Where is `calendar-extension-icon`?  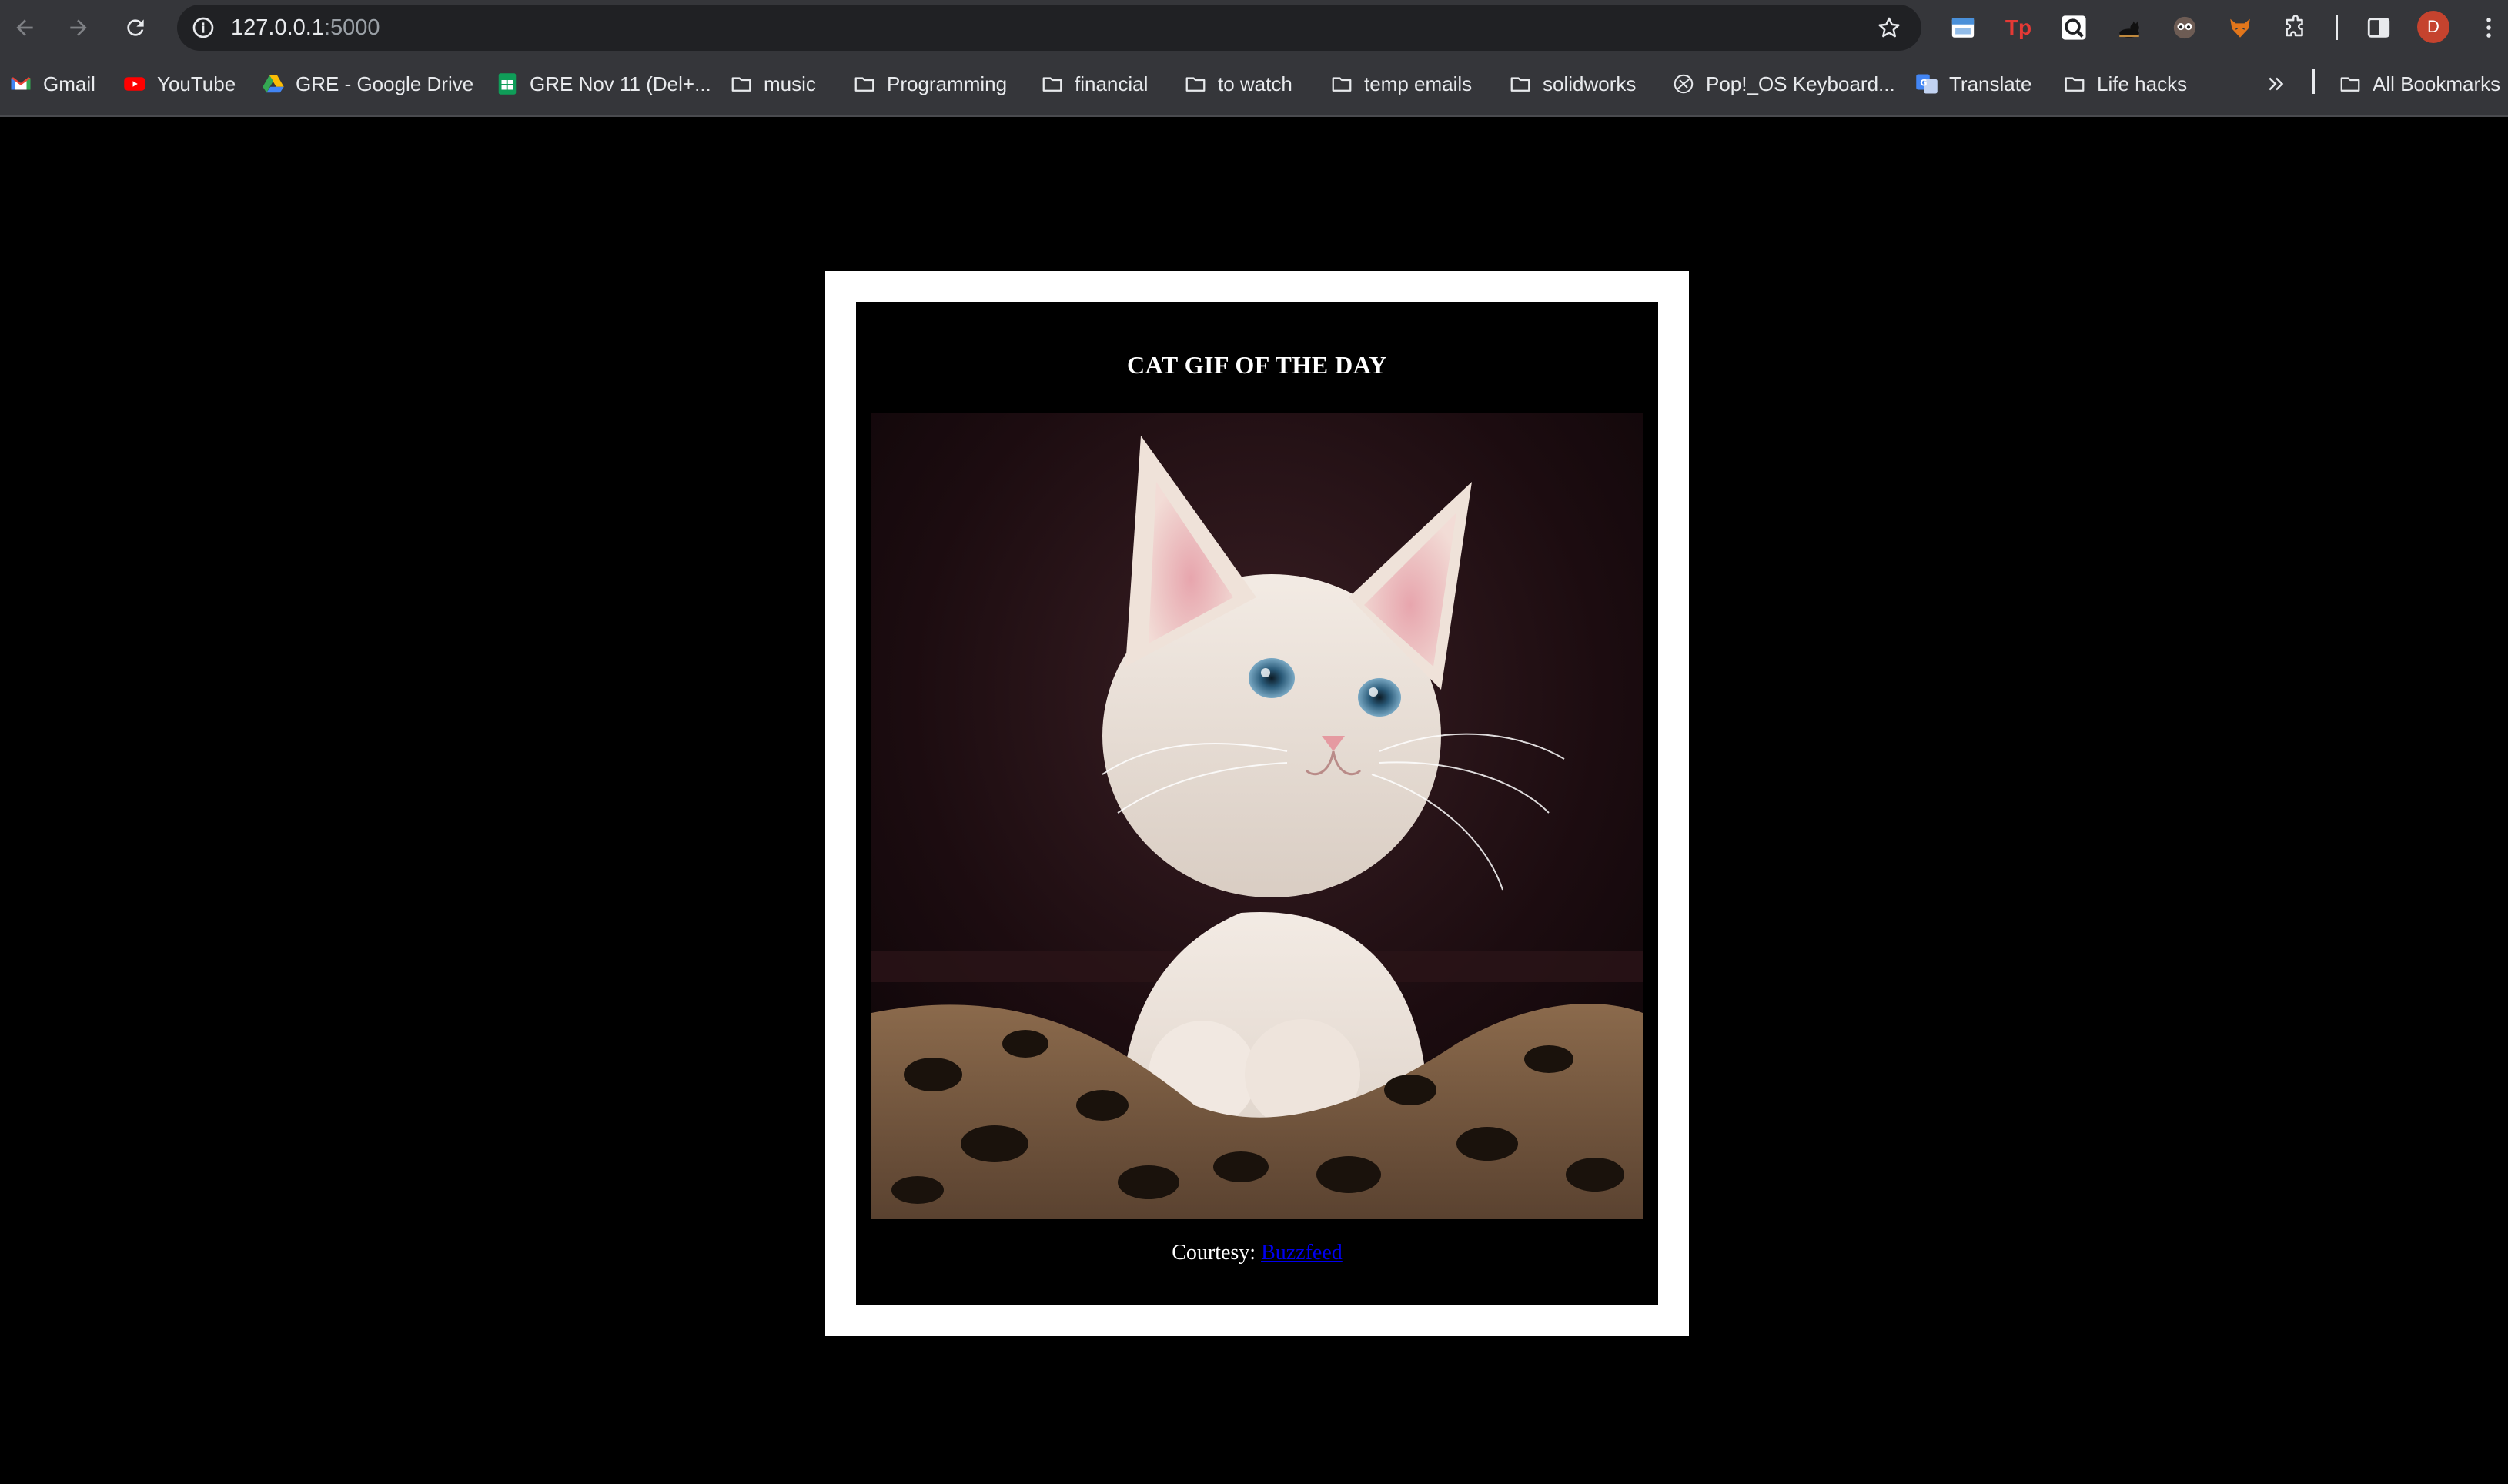 calendar-extension-icon is located at coordinates (1963, 28).